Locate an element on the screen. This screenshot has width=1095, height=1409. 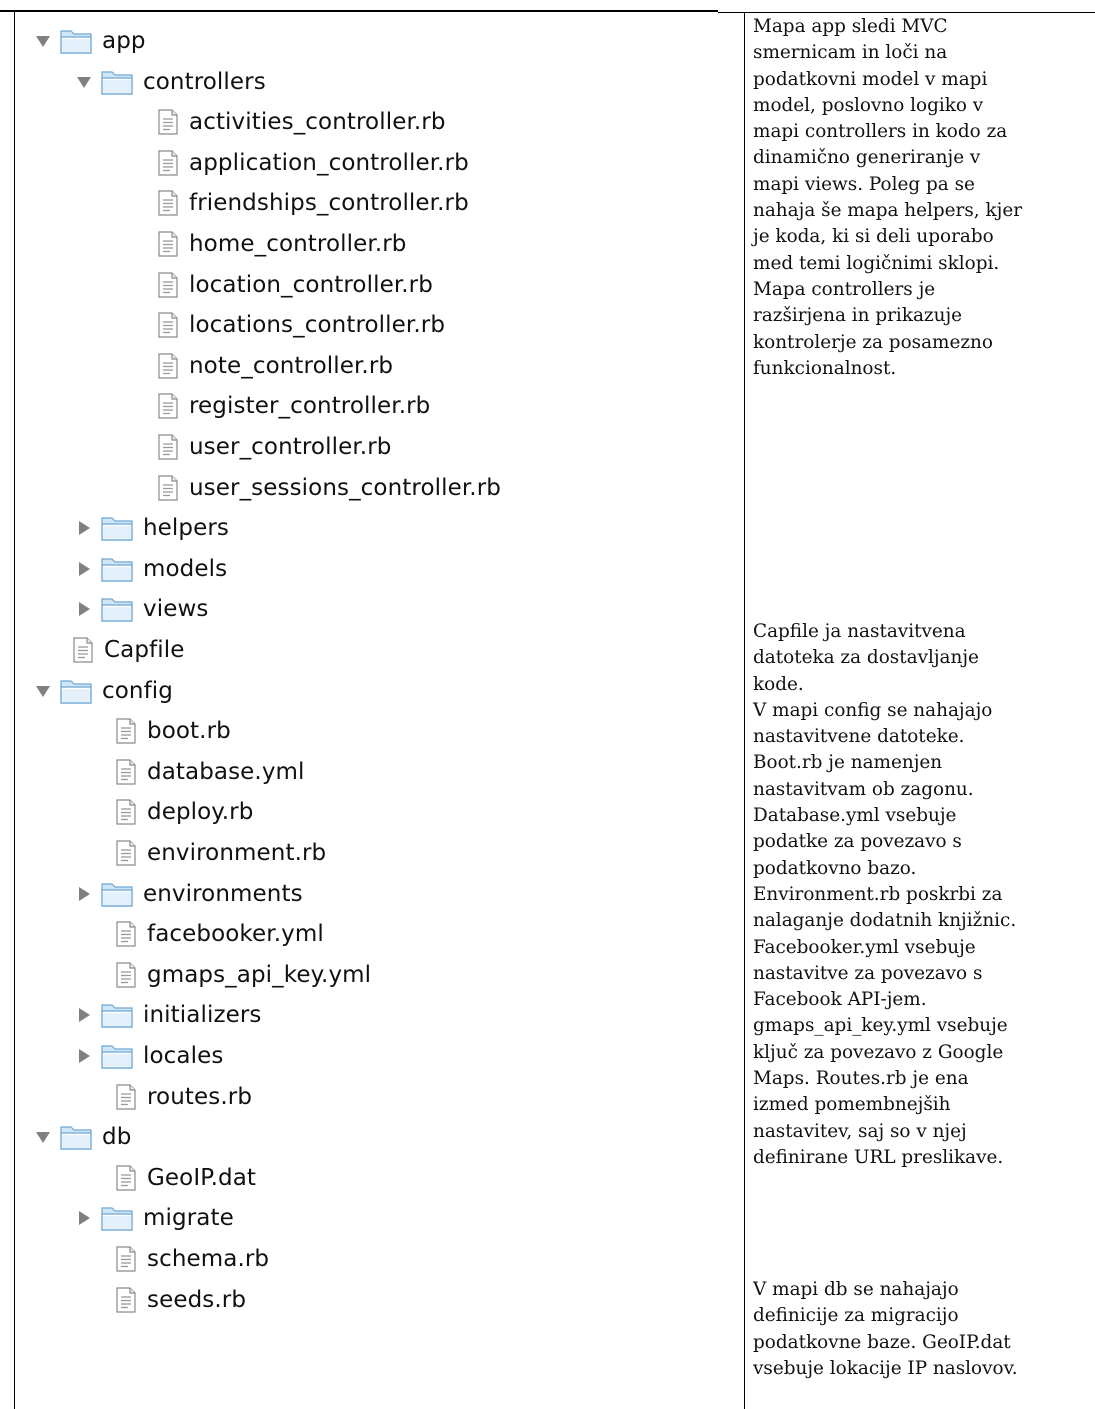
tree-file-row: schema.rb is located at coordinates (191, 1259).